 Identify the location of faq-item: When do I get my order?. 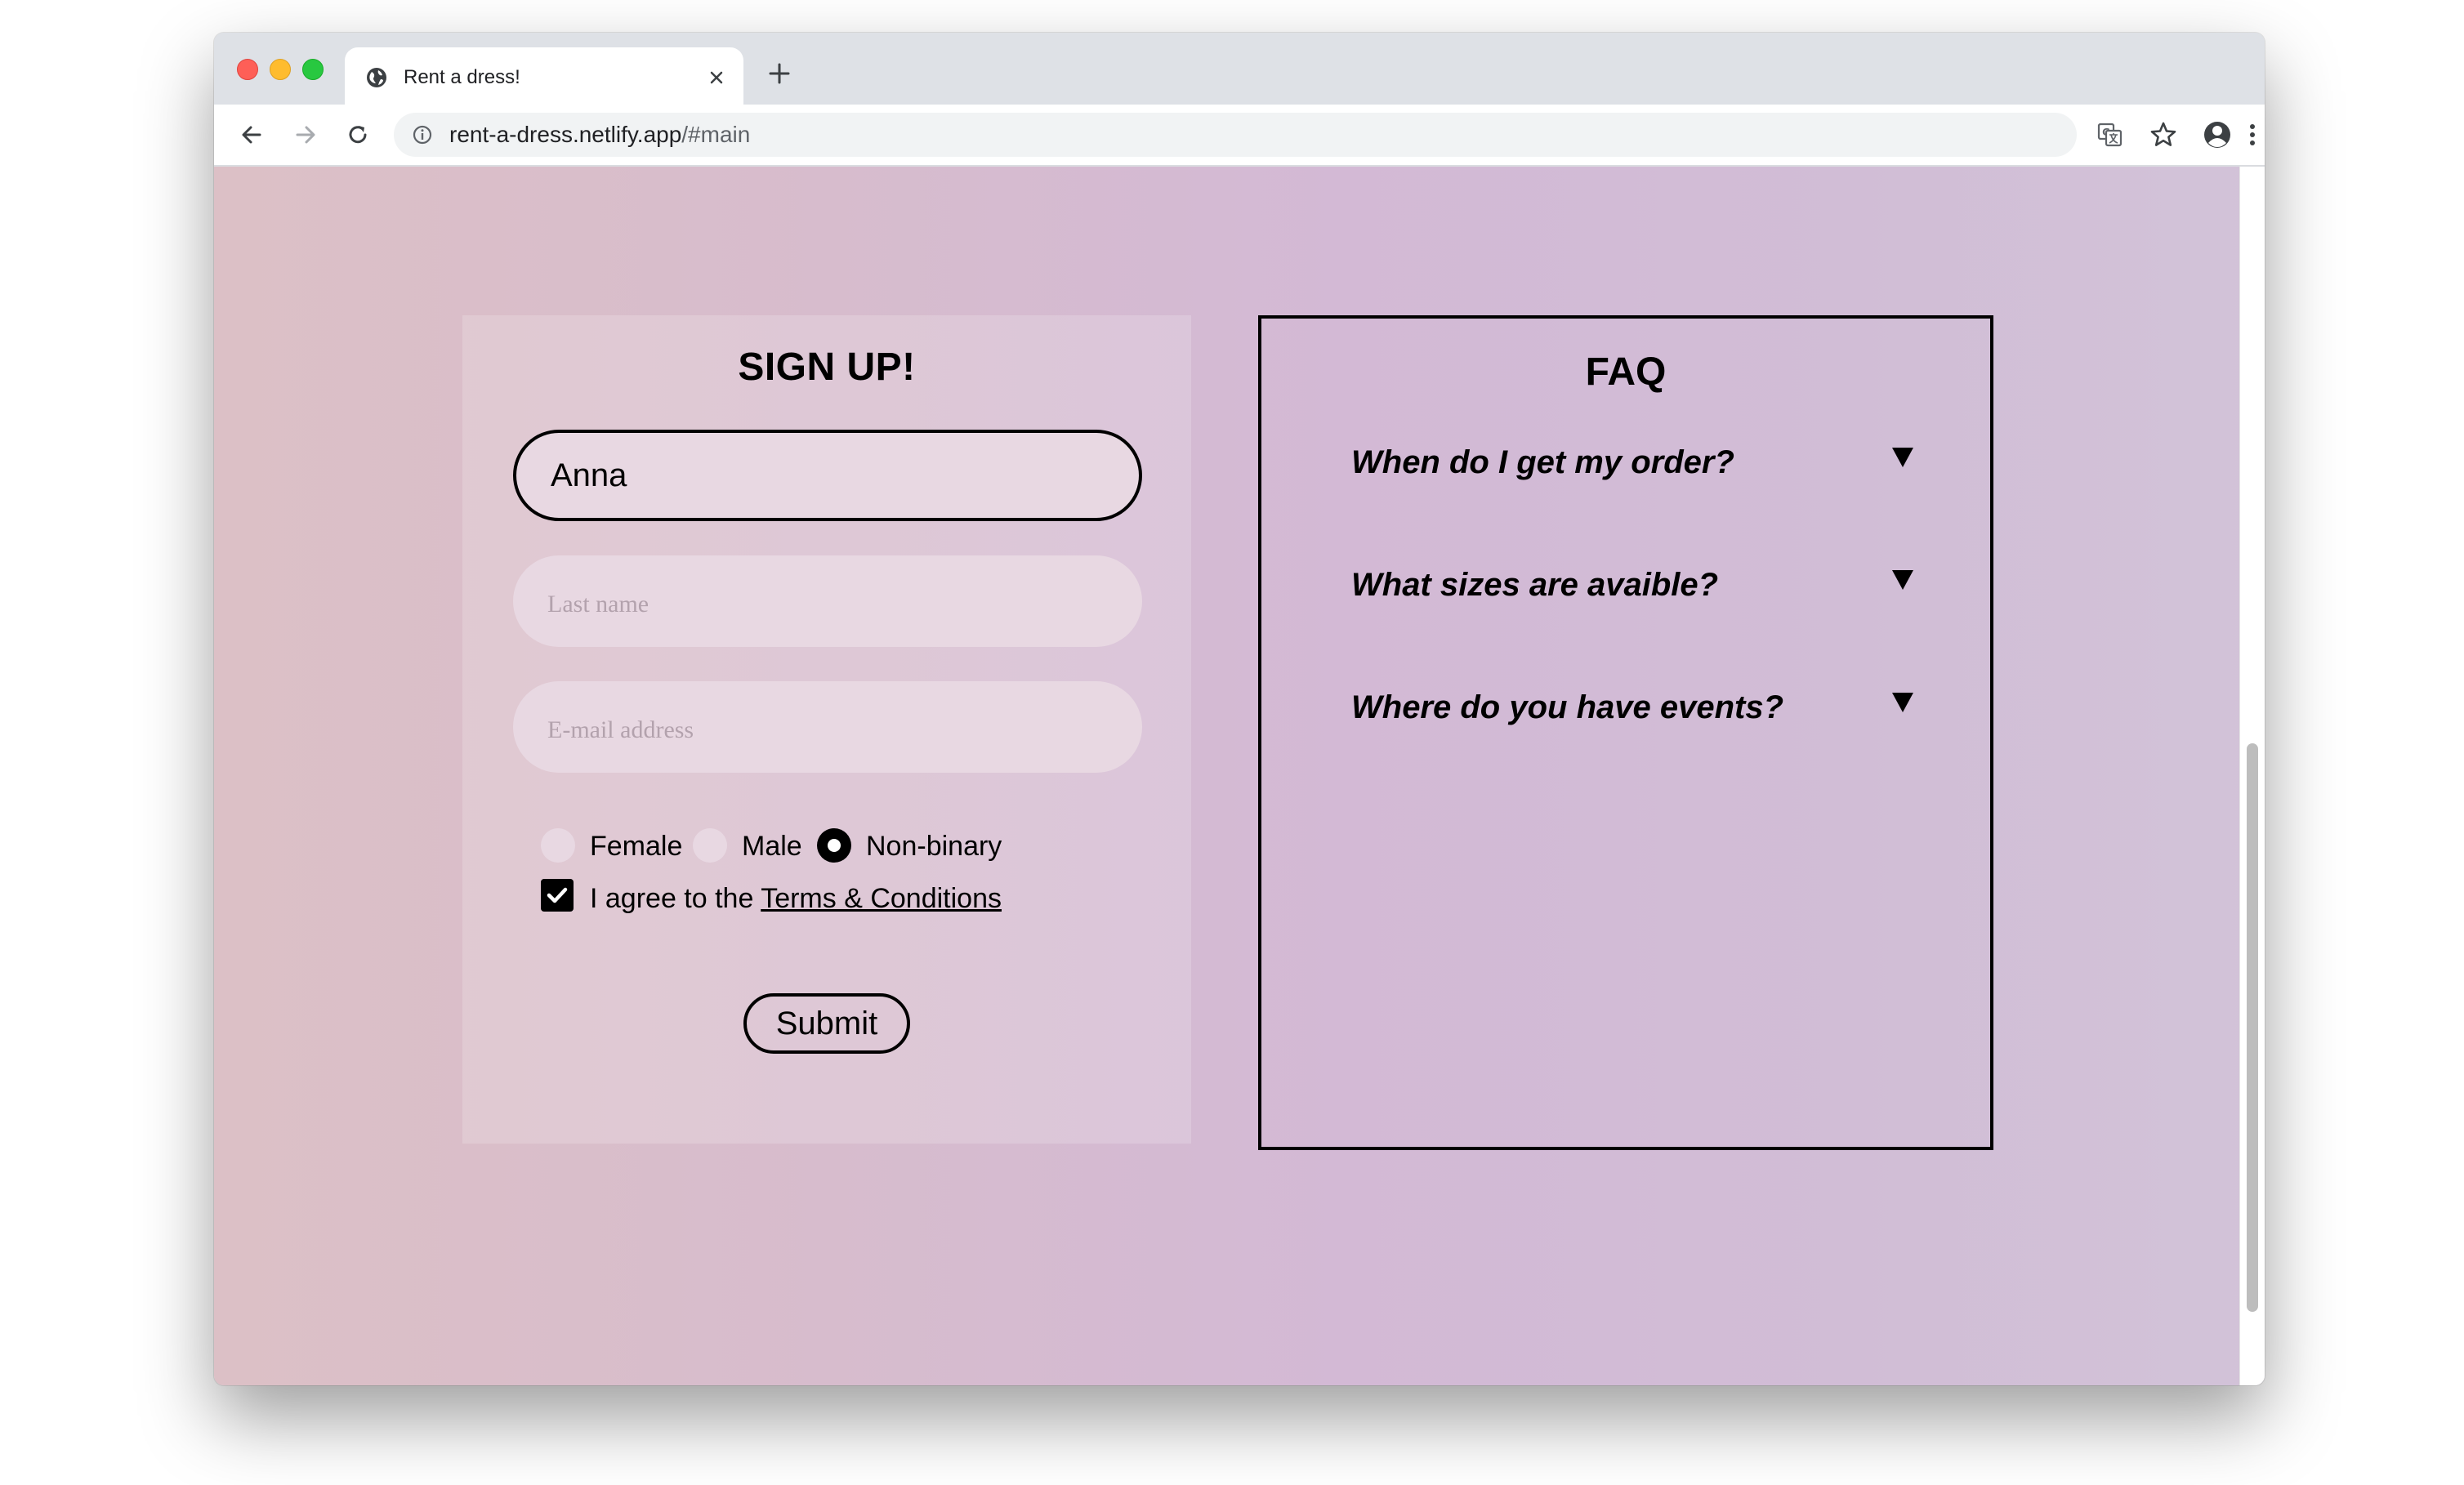
(1637, 463).